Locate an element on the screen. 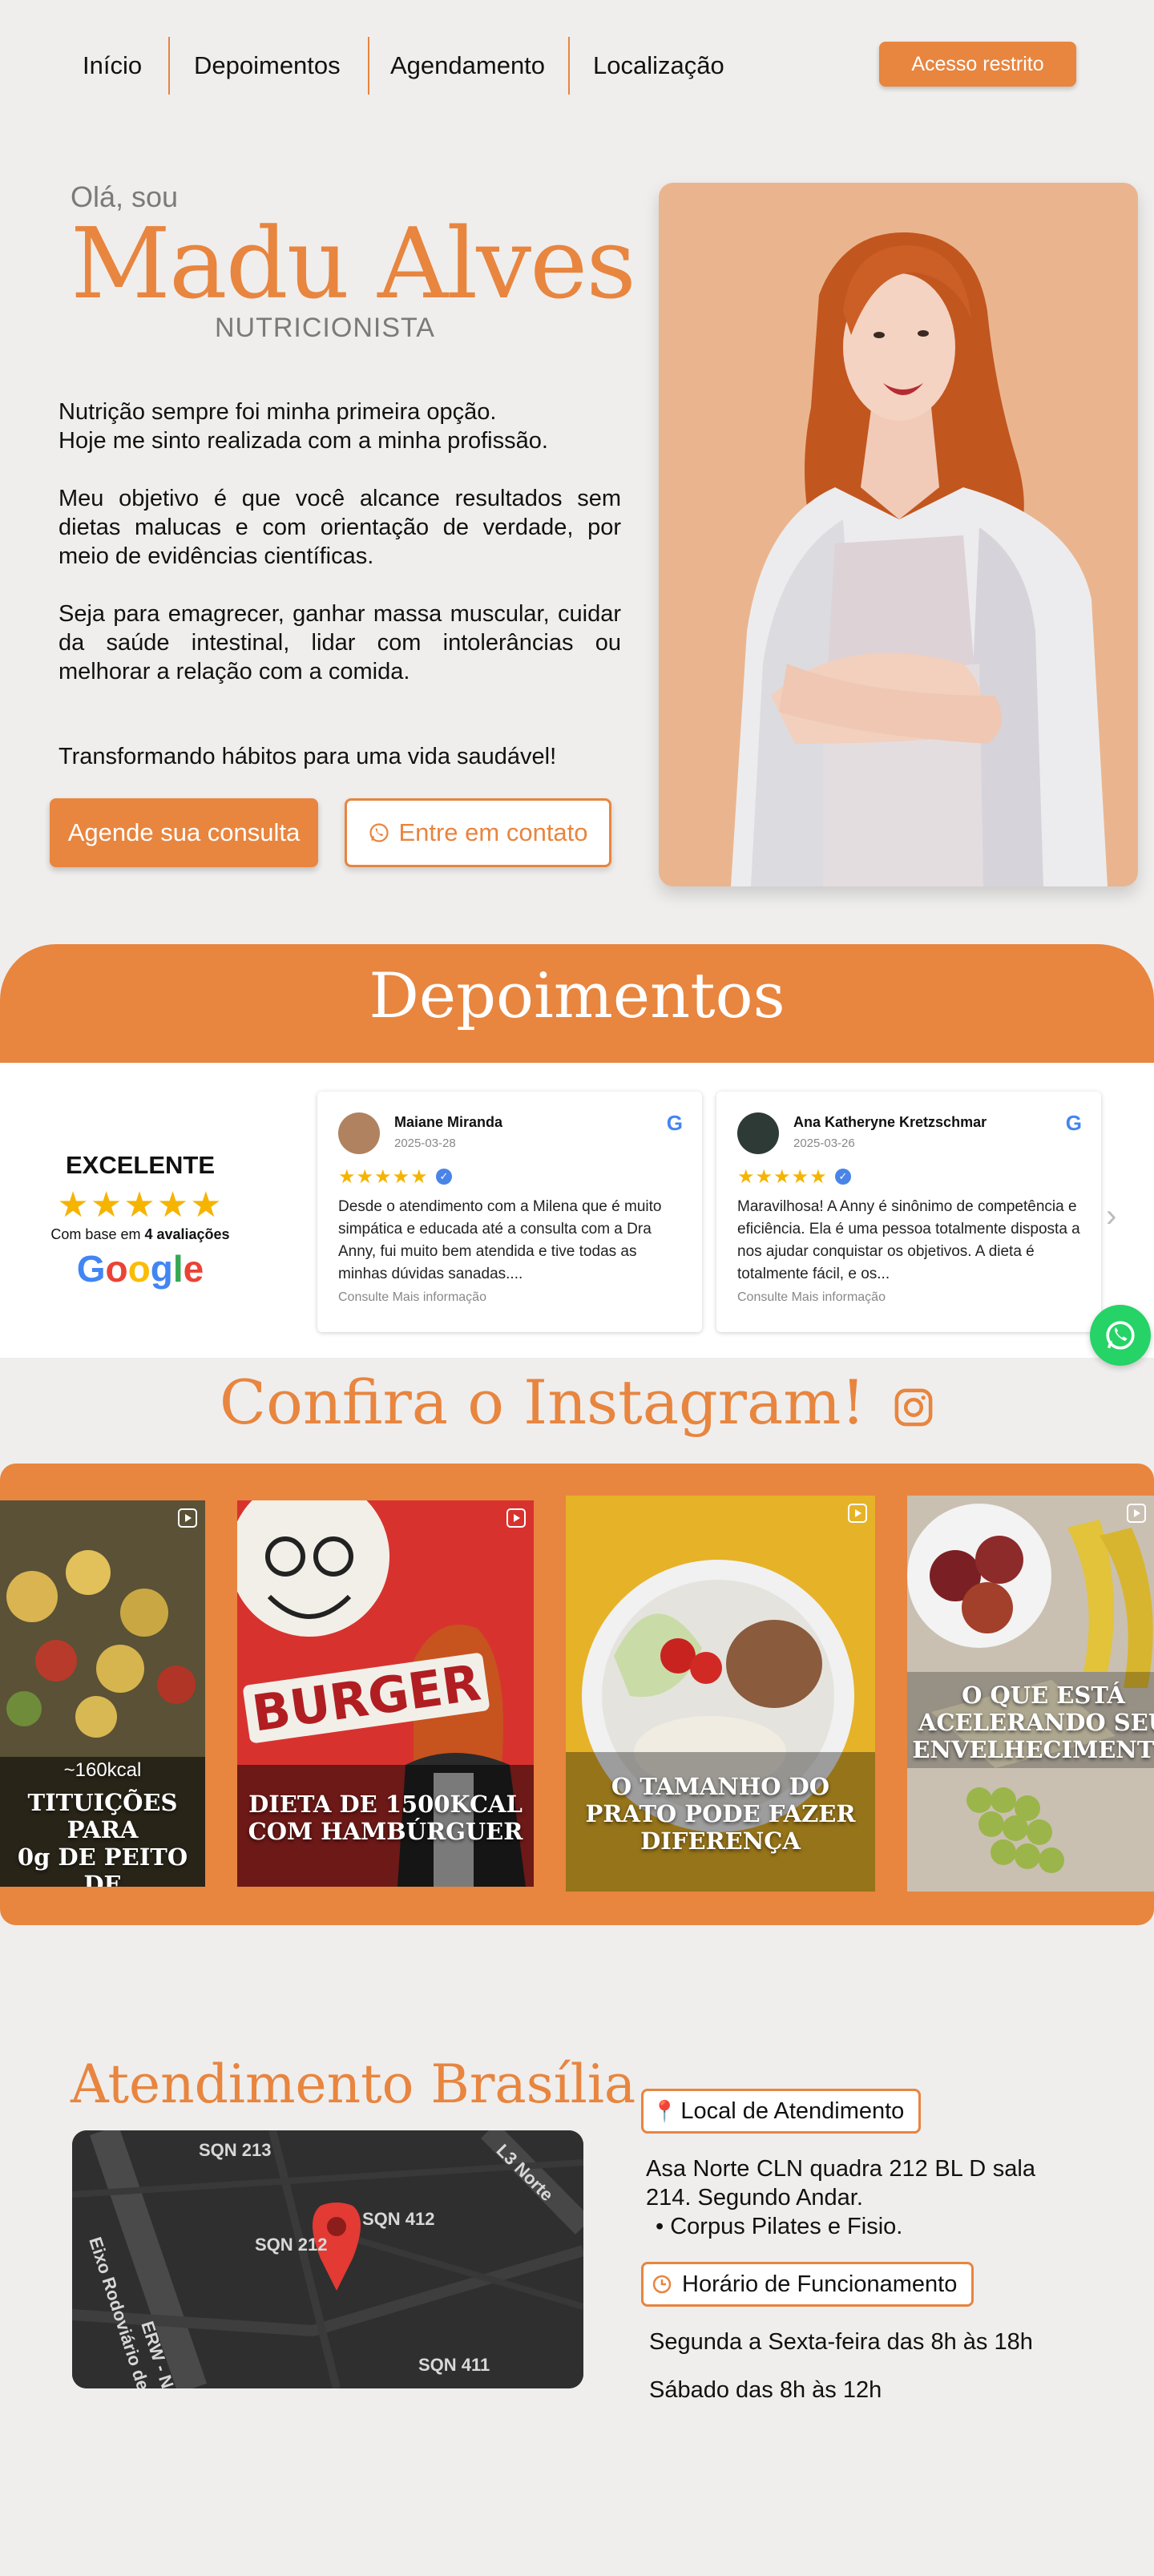  hours-label-badge: Horário de Funcionamento is located at coordinates (807, 2284).